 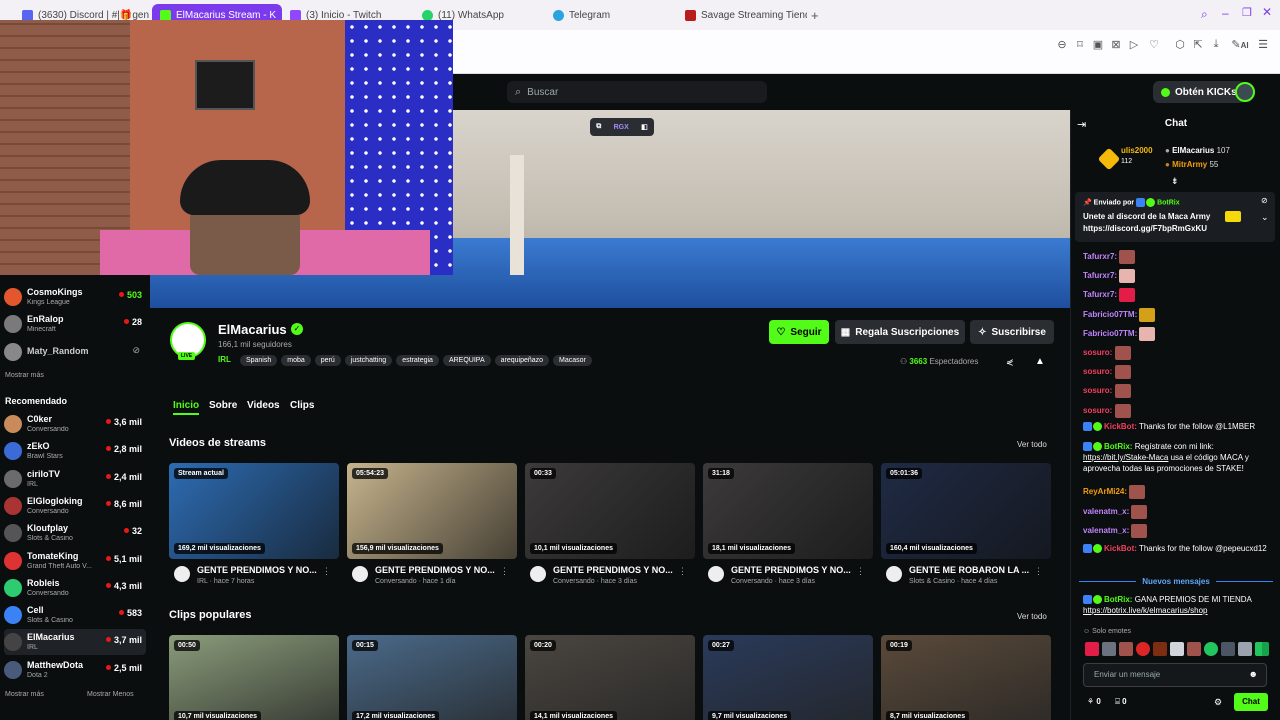 What do you see at coordinates (254, 511) in the screenshot?
I see `stream-thumbnail: Stream actual 169,2 mil visualizaciones` at bounding box center [254, 511].